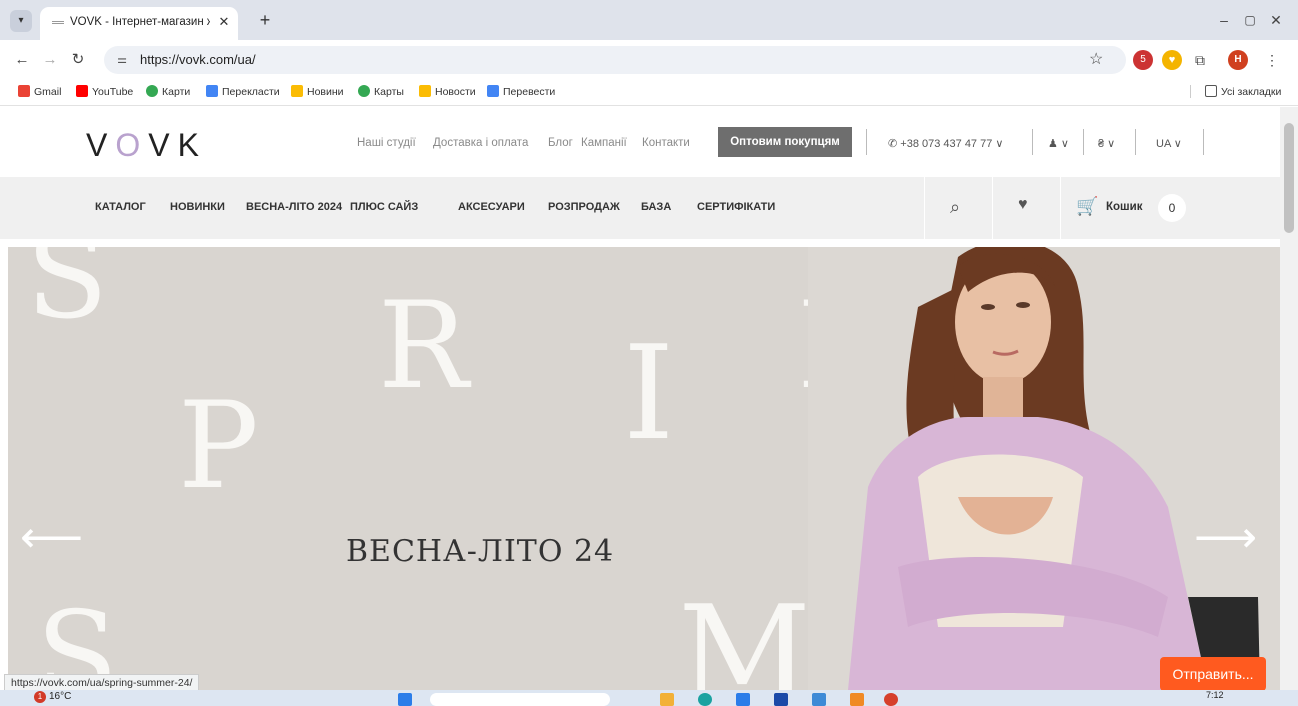  I want to click on extension-icon: 5, so click(1143, 60).